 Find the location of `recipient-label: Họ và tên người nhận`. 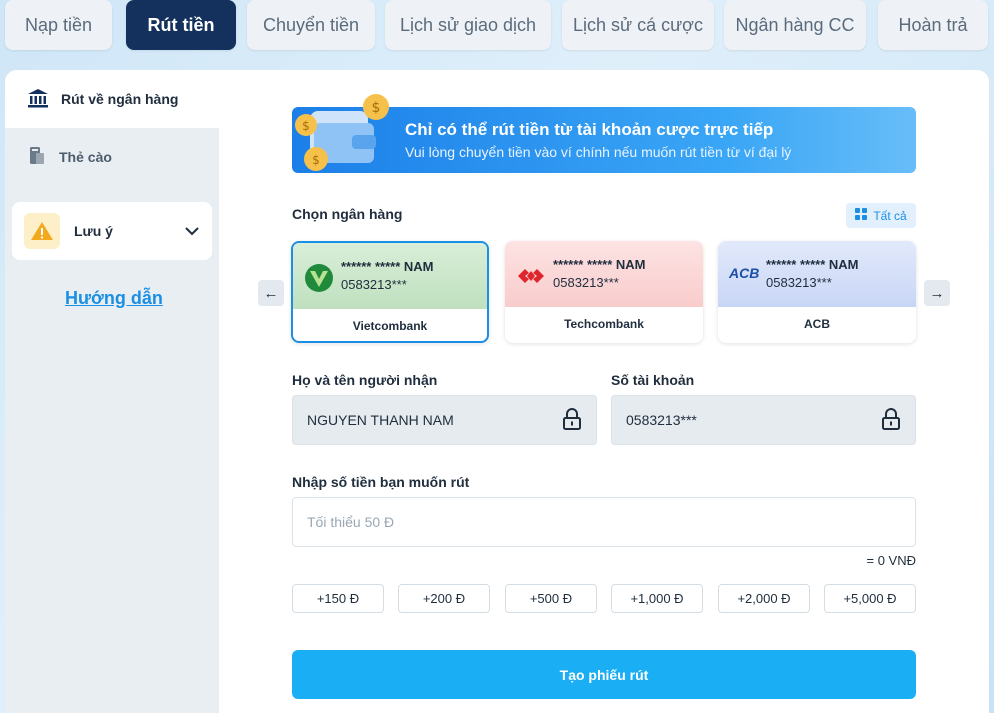

recipient-label: Họ và tên người nhận is located at coordinates (365, 380).